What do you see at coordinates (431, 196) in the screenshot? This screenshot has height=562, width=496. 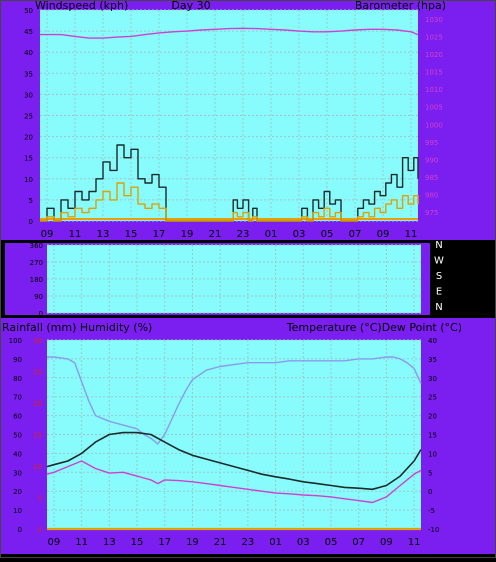 I see `barometer-tick-label: 980` at bounding box center [431, 196].